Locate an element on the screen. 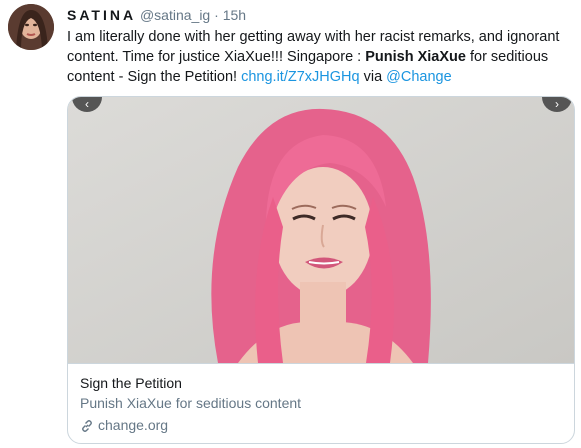  handle: @satina_ig is located at coordinates (175, 15).